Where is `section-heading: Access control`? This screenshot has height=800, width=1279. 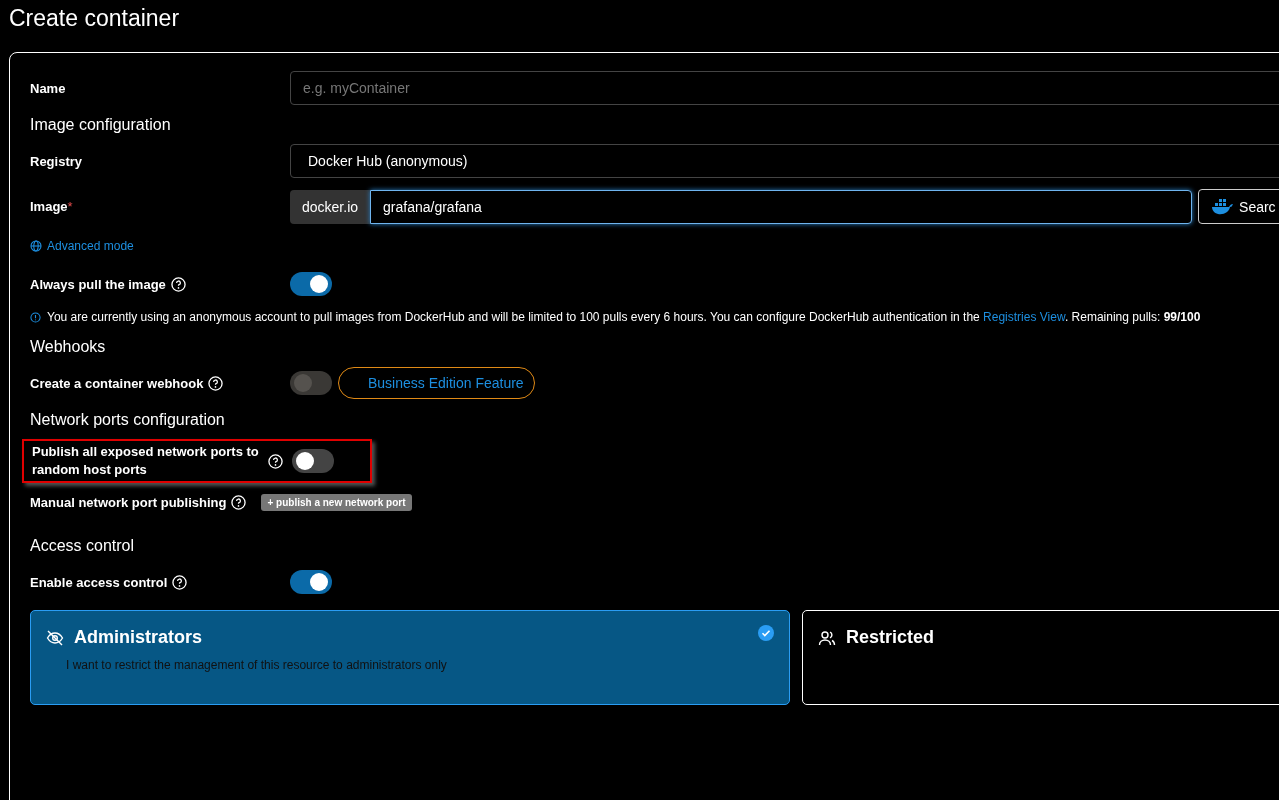 section-heading: Access control is located at coordinates (83, 546).